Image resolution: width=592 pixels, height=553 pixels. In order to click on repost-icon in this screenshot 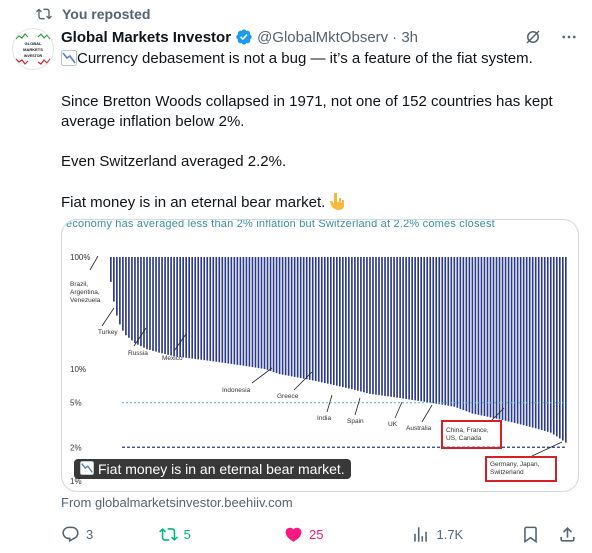, I will do `click(168, 534)`.